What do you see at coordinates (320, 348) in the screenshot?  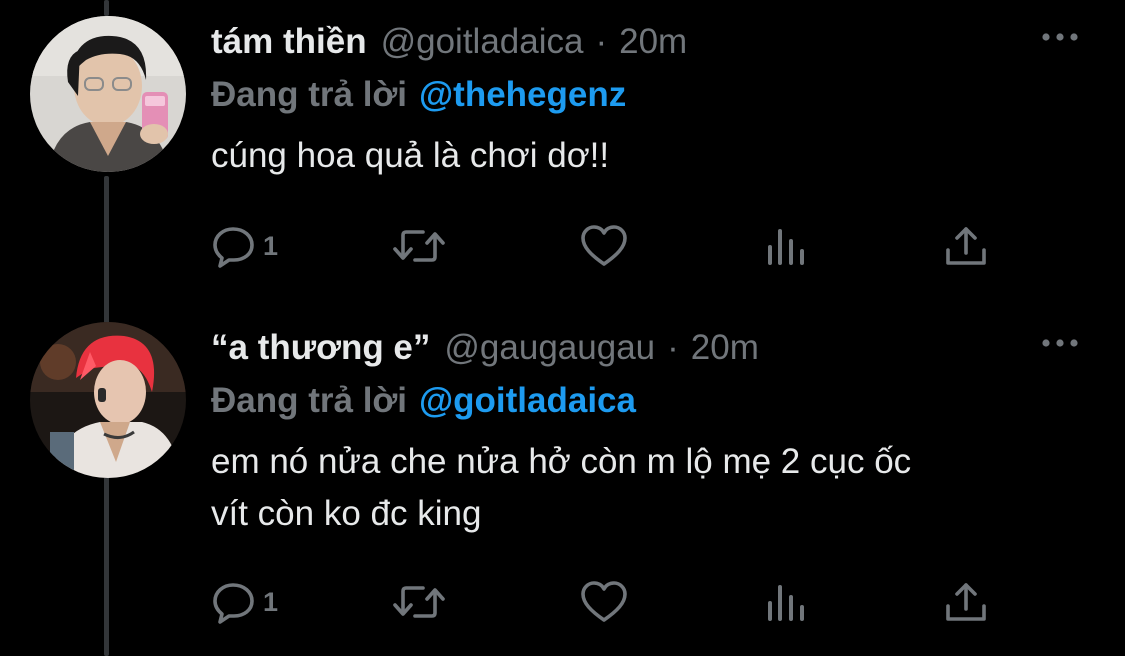 I see `display-name: “a thương e”` at bounding box center [320, 348].